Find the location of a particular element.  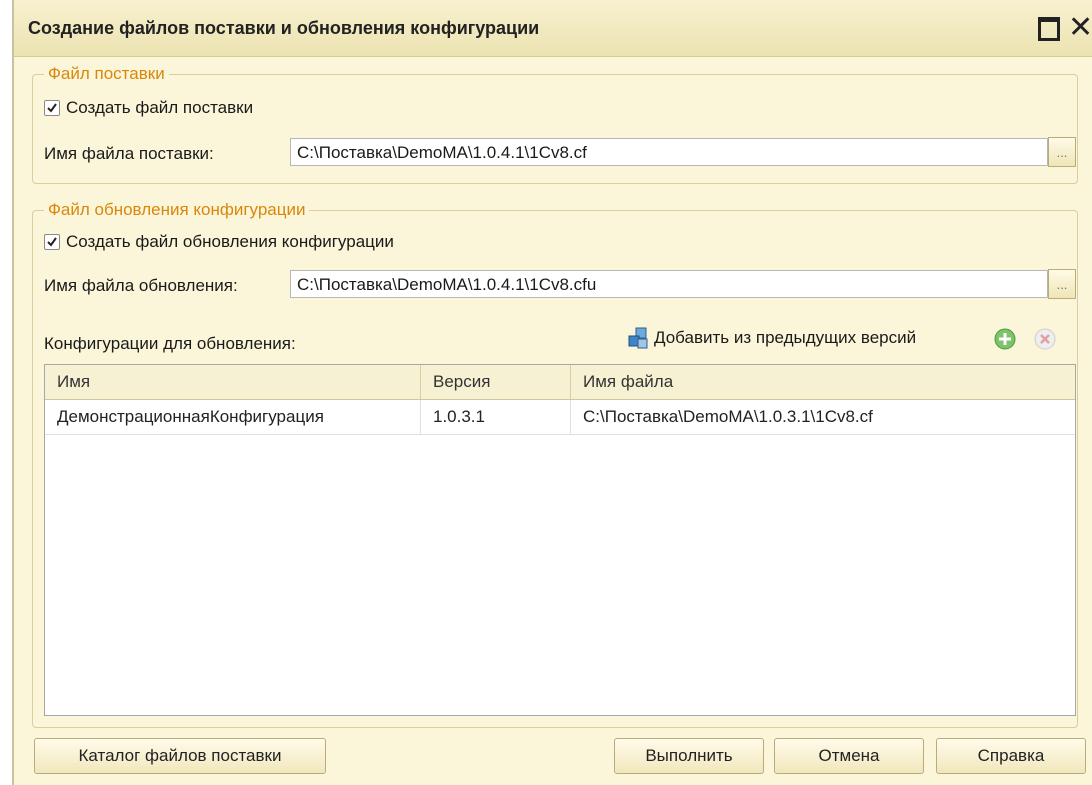

cubes-icon is located at coordinates (638, 340).